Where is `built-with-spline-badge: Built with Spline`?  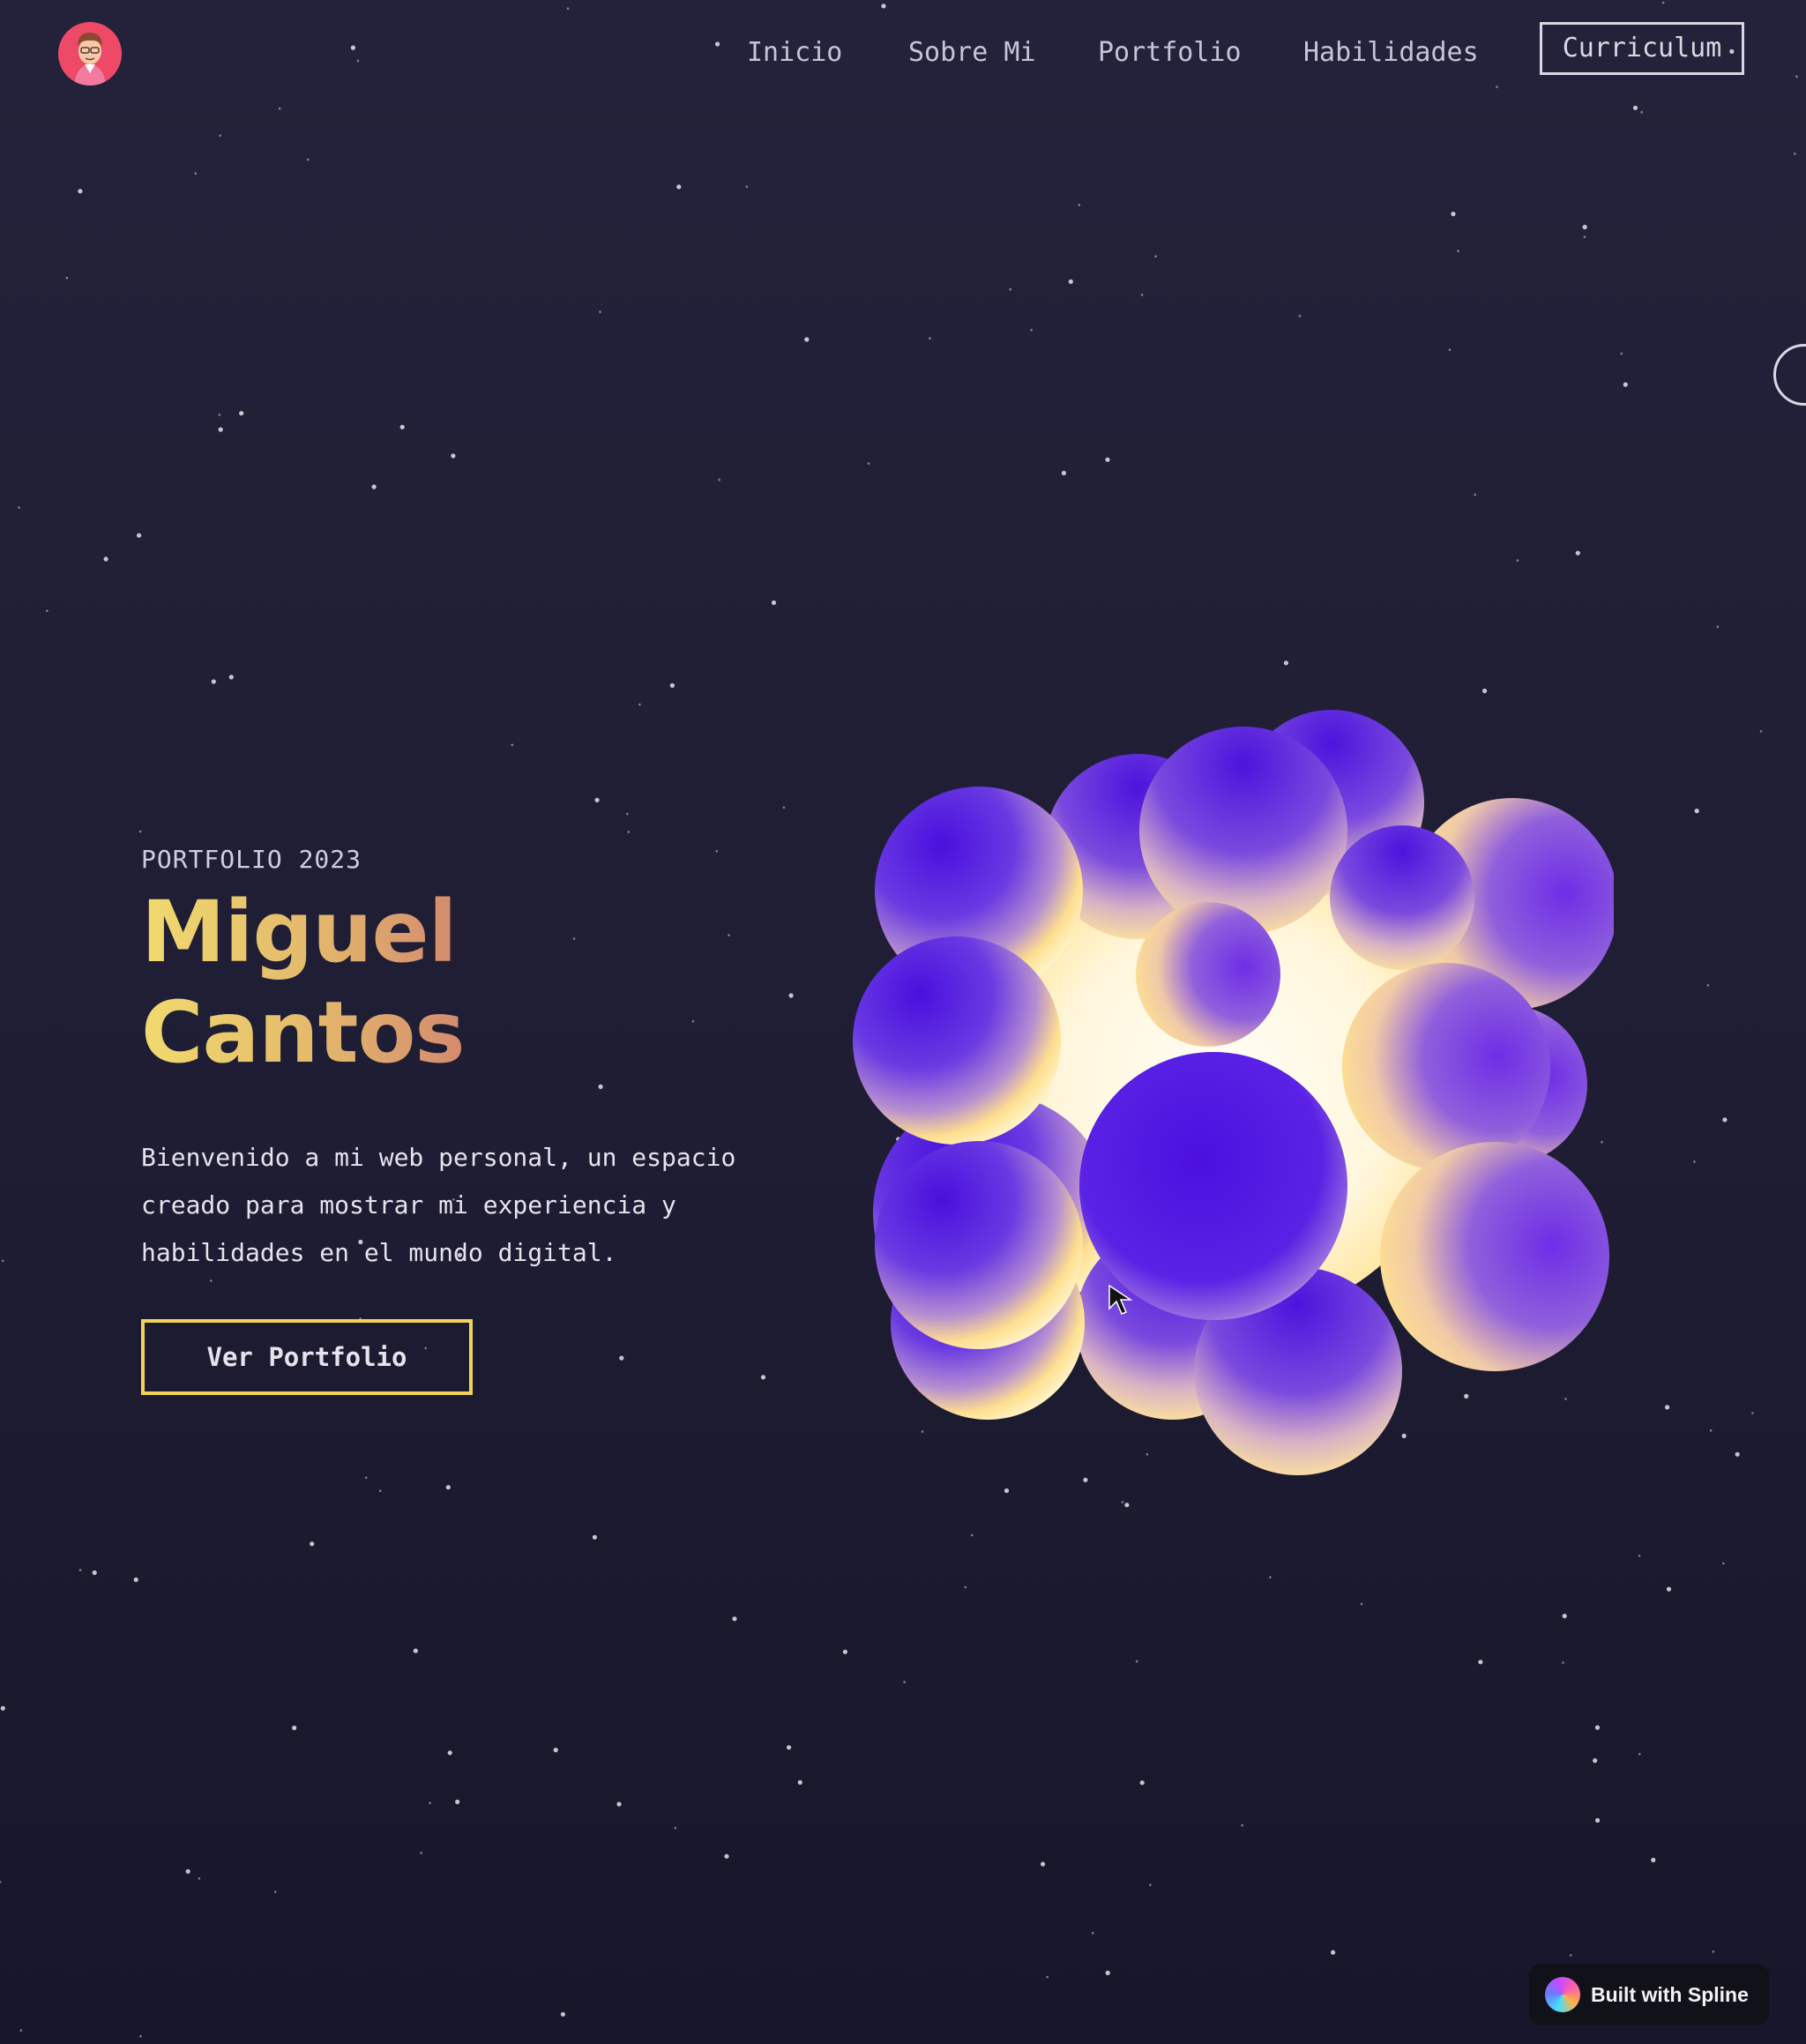 built-with-spline-badge: Built with Spline is located at coordinates (1649, 1994).